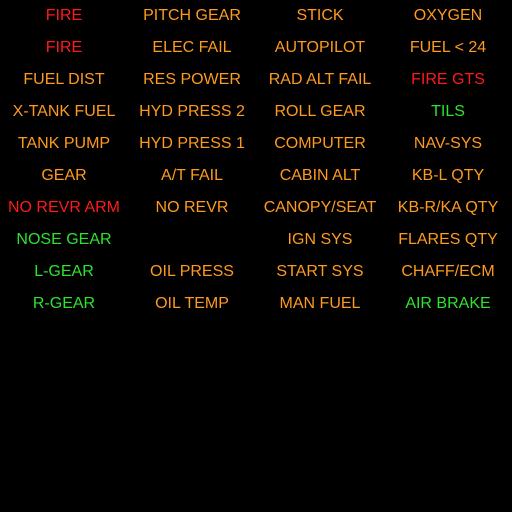 Image resolution: width=512 pixels, height=512 pixels. I want to click on warning-label: FIRE GTS, so click(448, 79).